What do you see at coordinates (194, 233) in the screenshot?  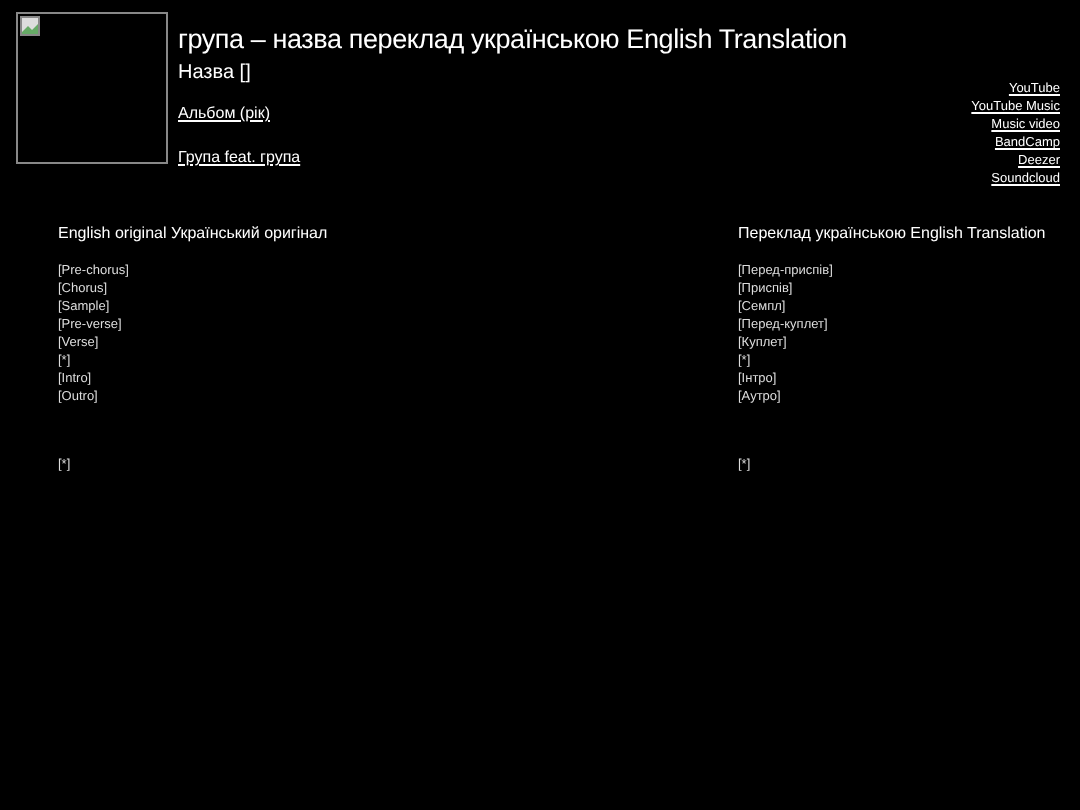 I see `column-heading: English original Український оригінал` at bounding box center [194, 233].